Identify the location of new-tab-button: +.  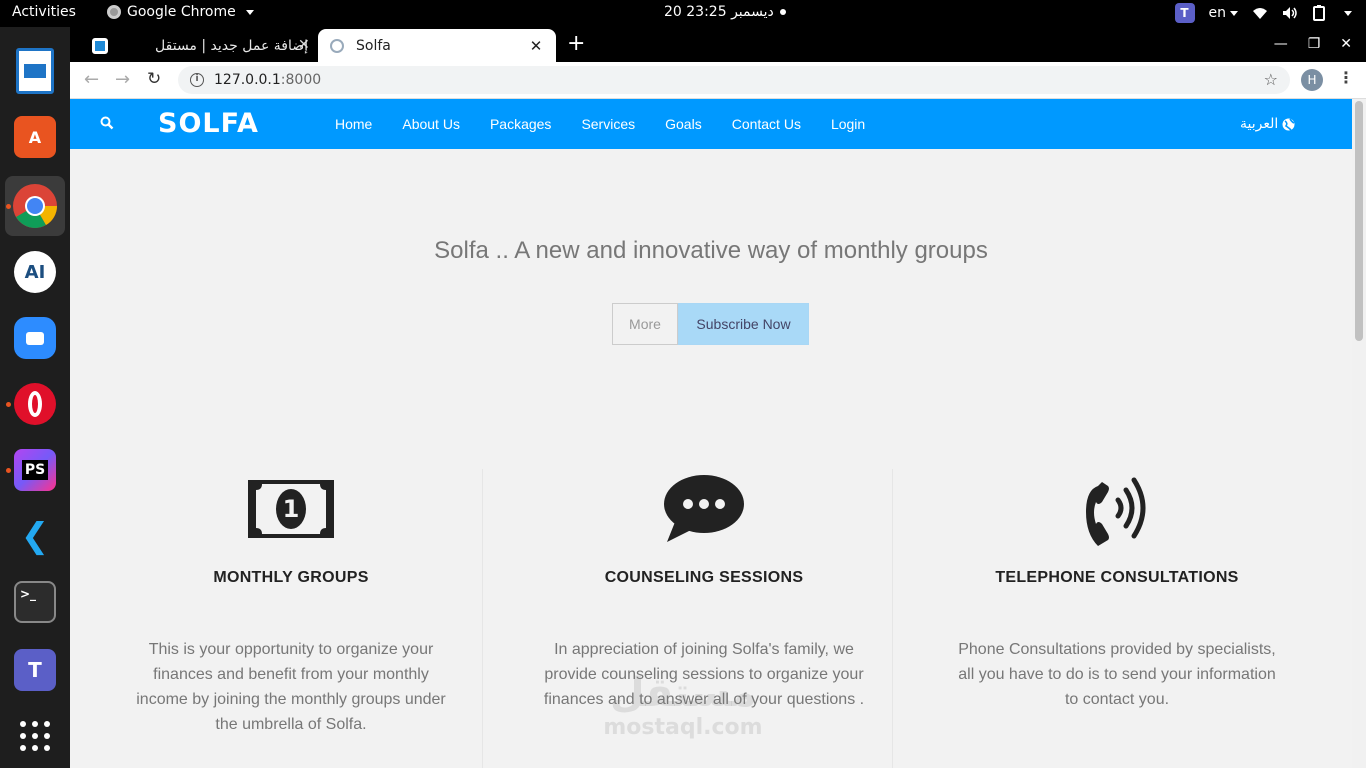
(576, 44).